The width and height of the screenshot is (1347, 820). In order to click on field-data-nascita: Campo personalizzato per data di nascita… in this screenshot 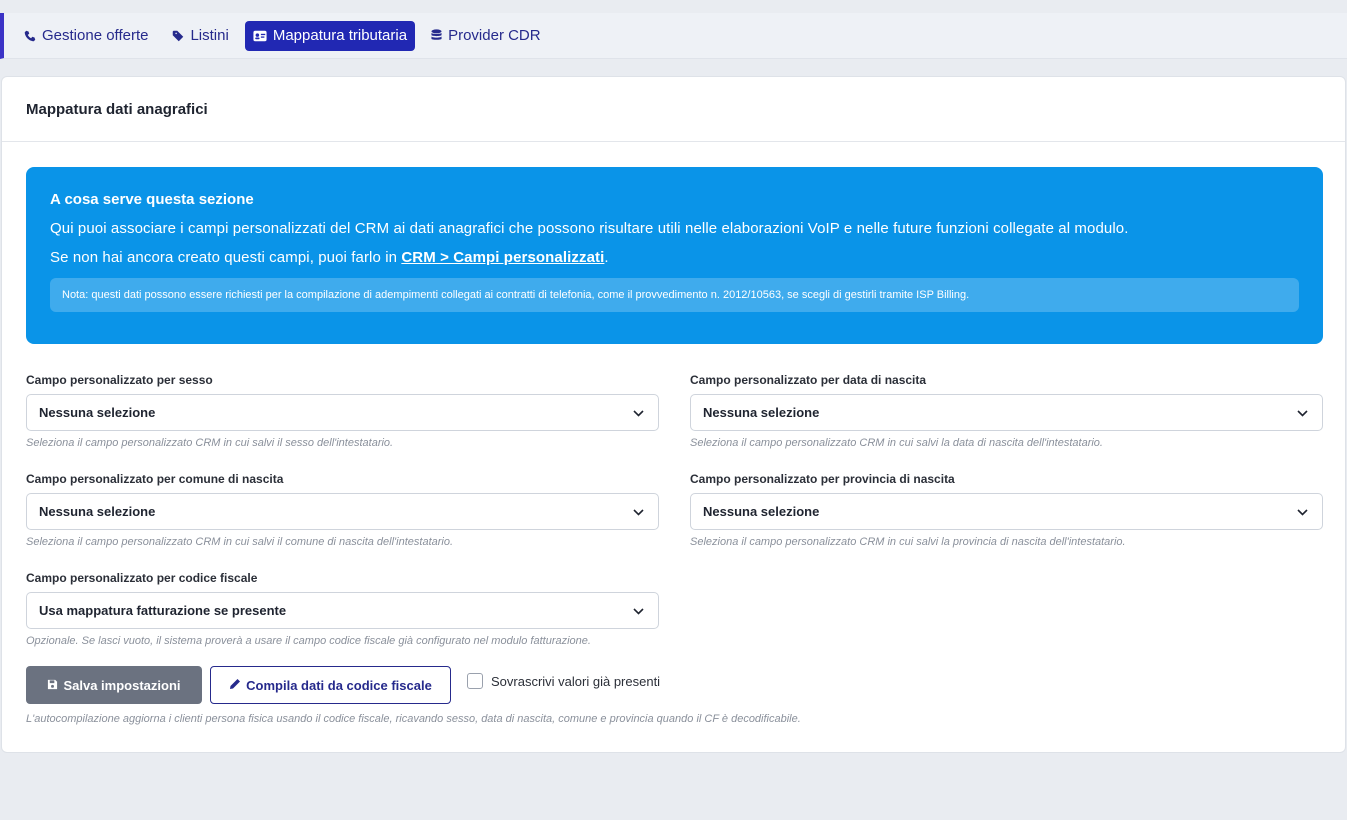, I will do `click(1006, 411)`.